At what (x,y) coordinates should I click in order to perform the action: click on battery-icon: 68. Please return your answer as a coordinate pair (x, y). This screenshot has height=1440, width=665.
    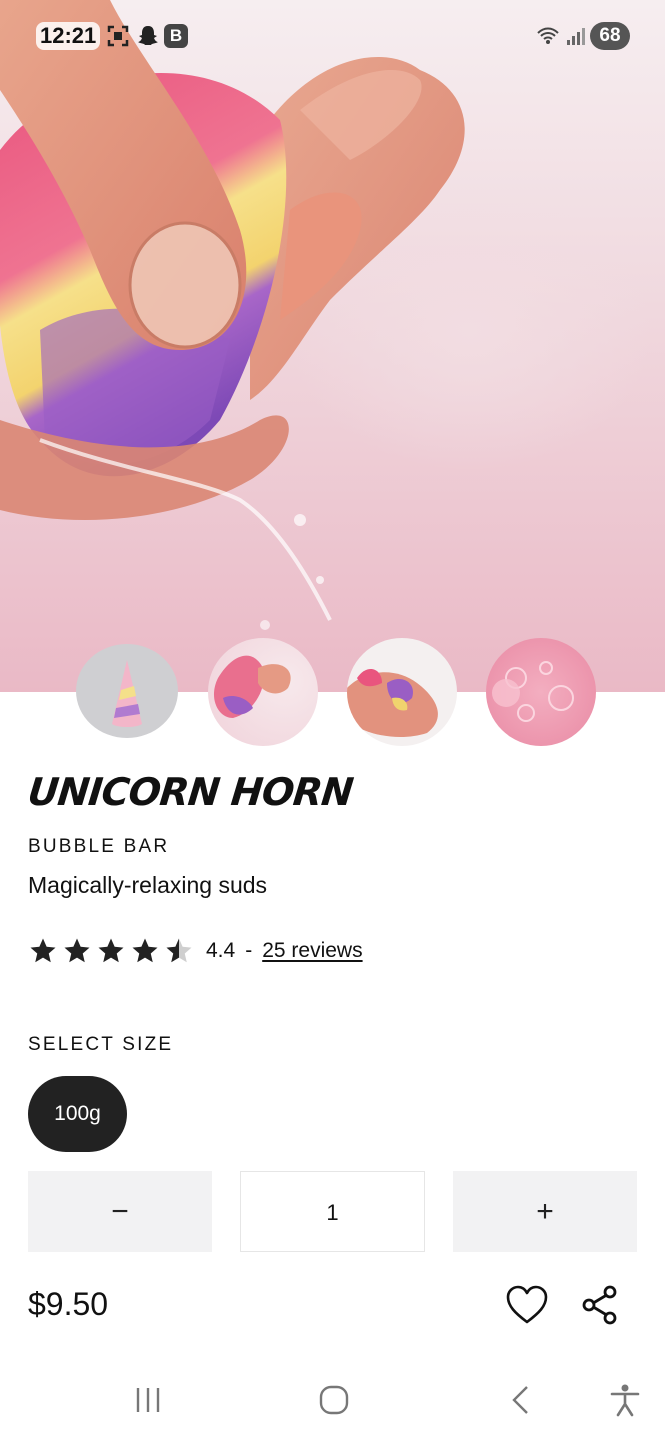
    Looking at the image, I should click on (610, 36).